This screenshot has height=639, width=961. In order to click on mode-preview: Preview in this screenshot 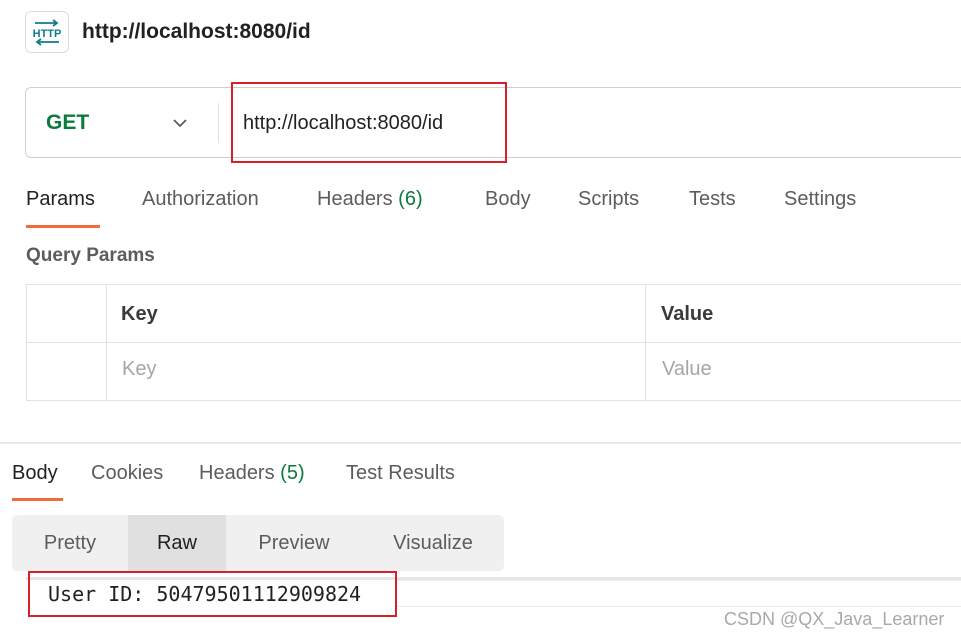, I will do `click(294, 543)`.